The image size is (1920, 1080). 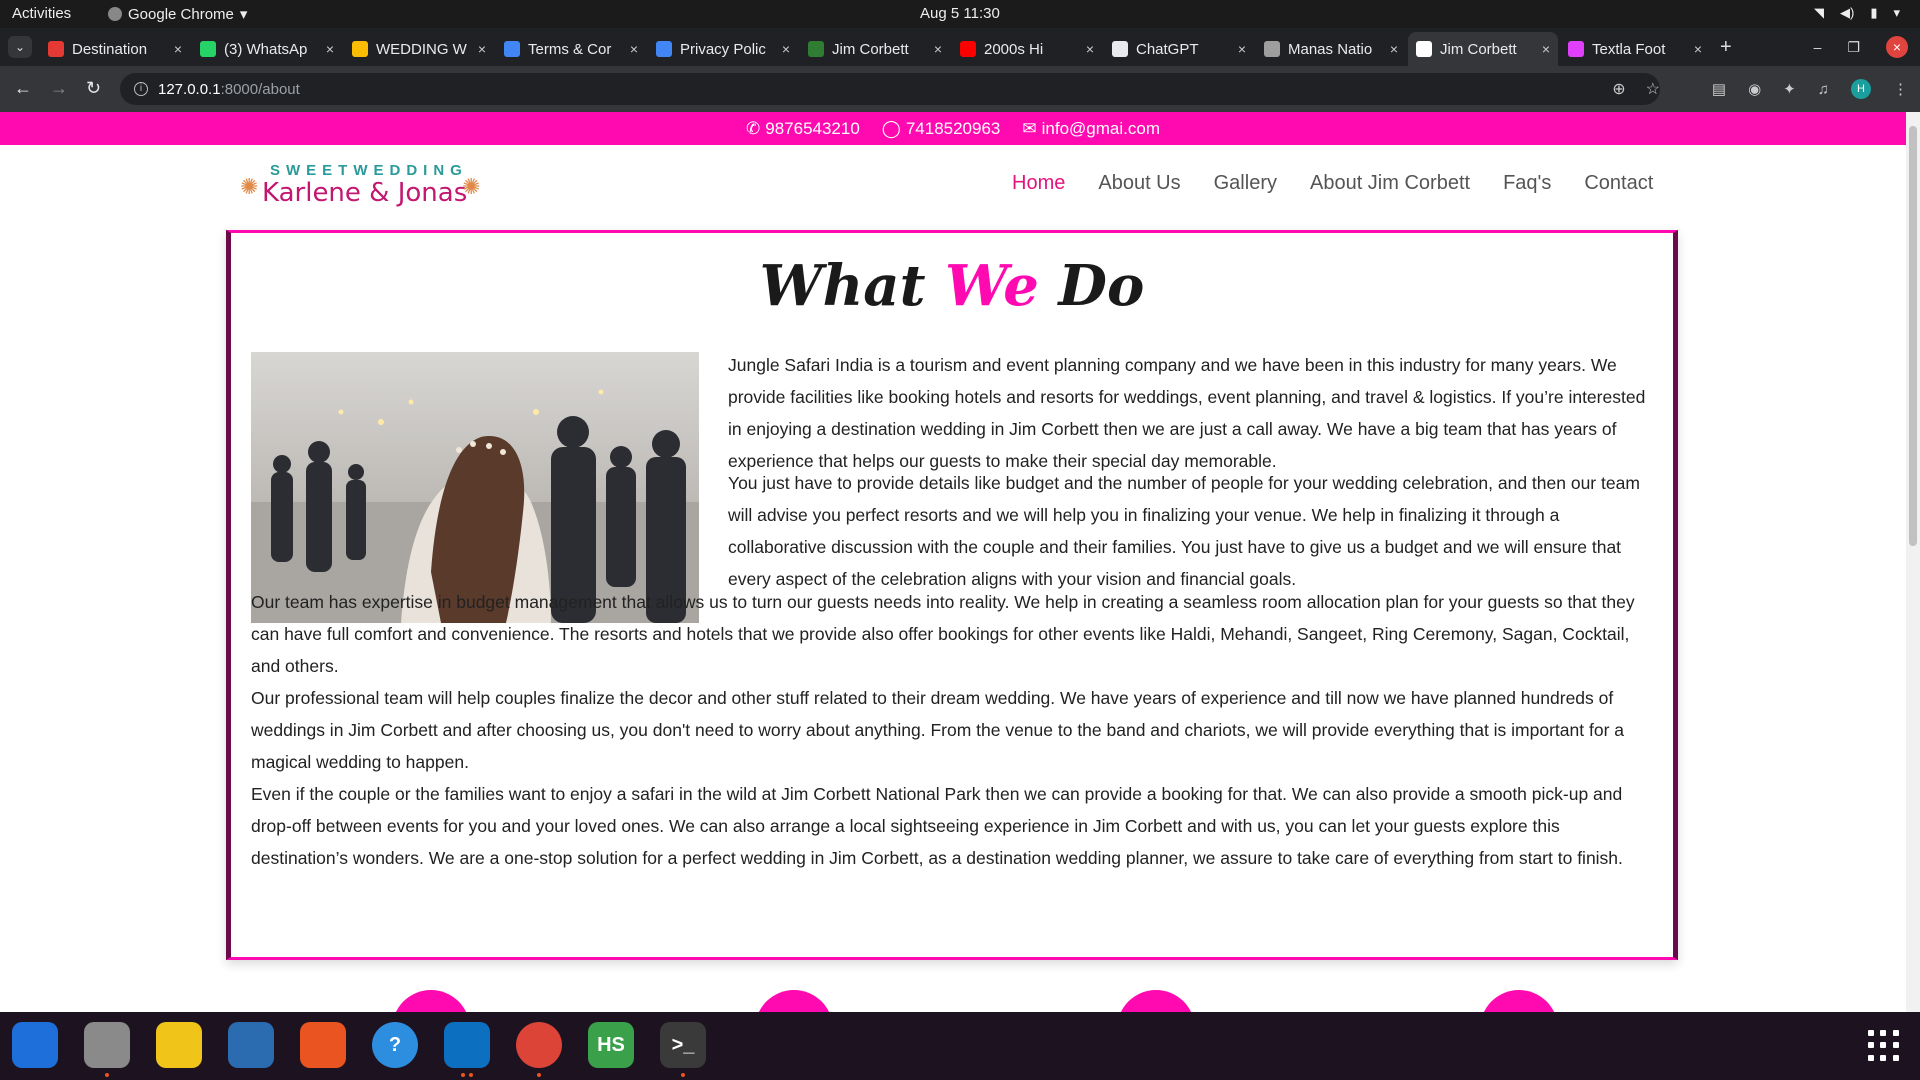 I want to click on show-apps-grid-icon, so click(x=1884, y=1046).